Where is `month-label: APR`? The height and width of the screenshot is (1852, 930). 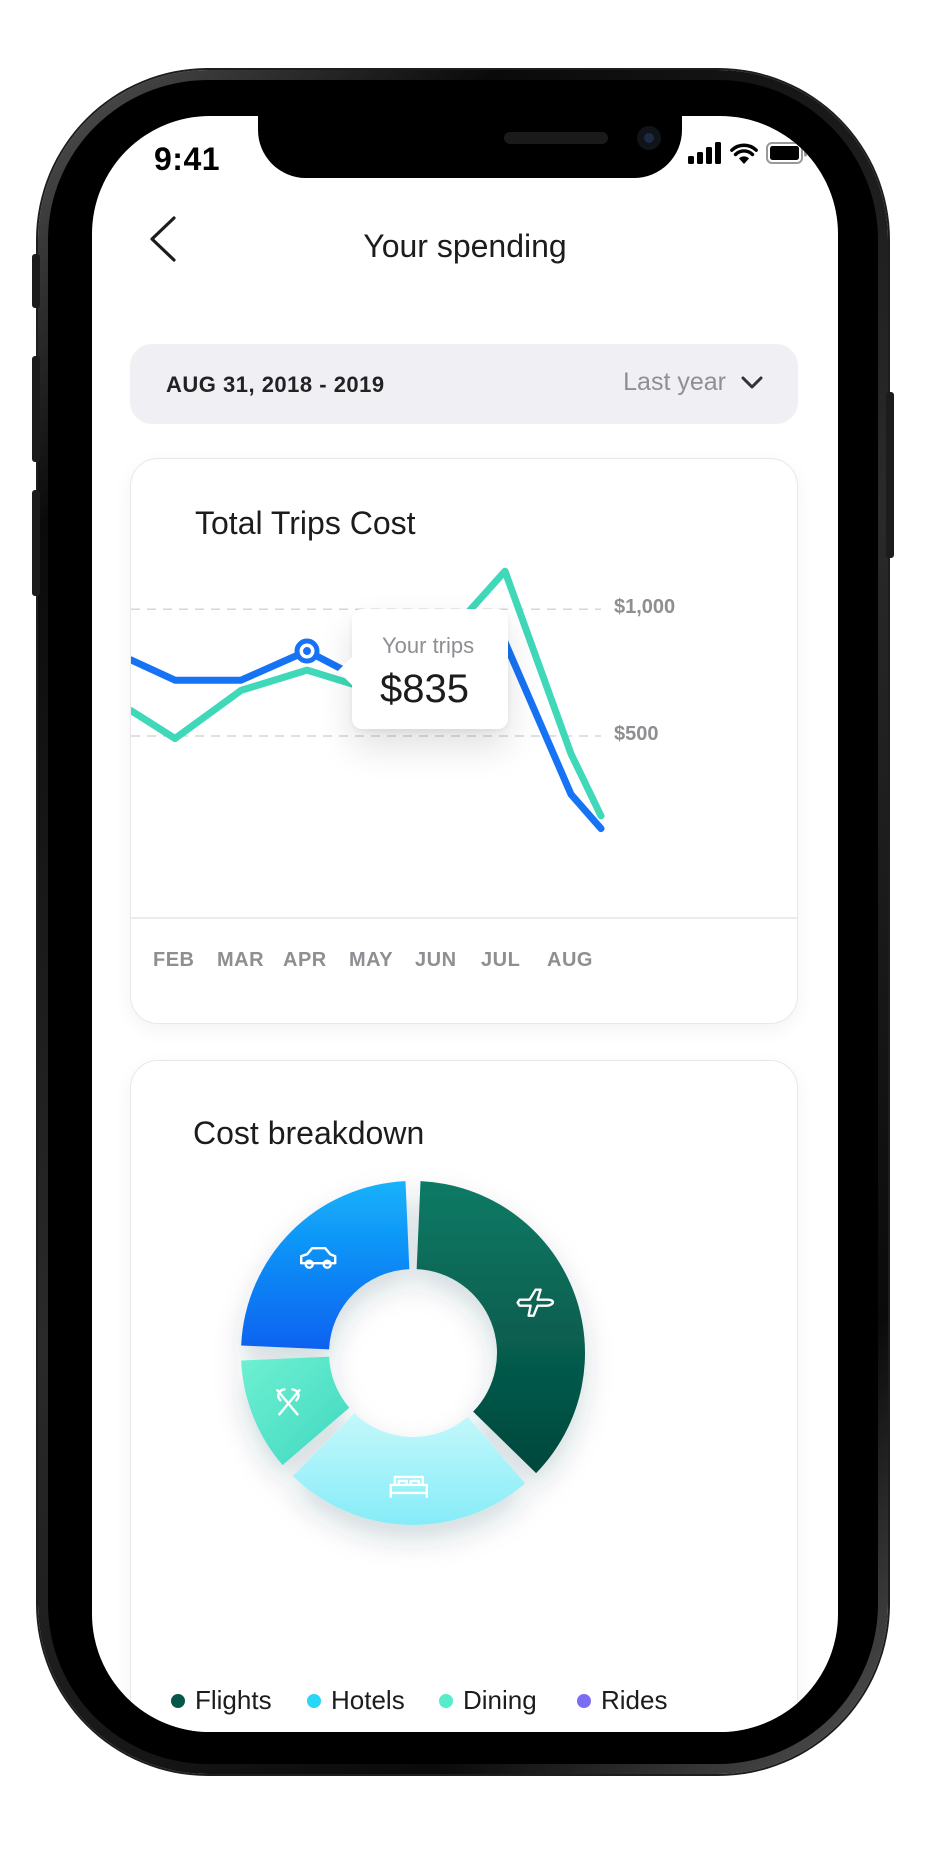 month-label: APR is located at coordinates (305, 960).